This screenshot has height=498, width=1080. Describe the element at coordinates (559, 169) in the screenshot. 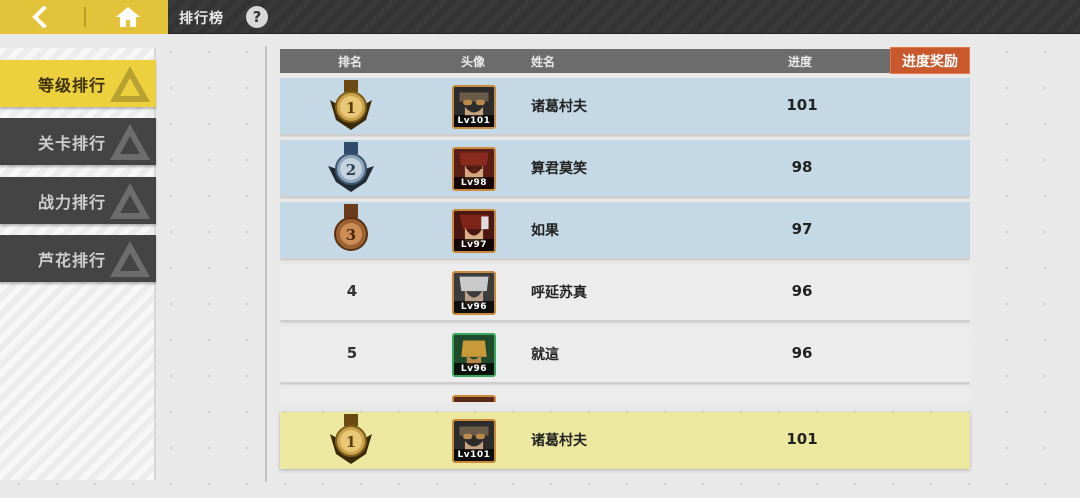

I see `player-name: 算君莫笑` at that location.